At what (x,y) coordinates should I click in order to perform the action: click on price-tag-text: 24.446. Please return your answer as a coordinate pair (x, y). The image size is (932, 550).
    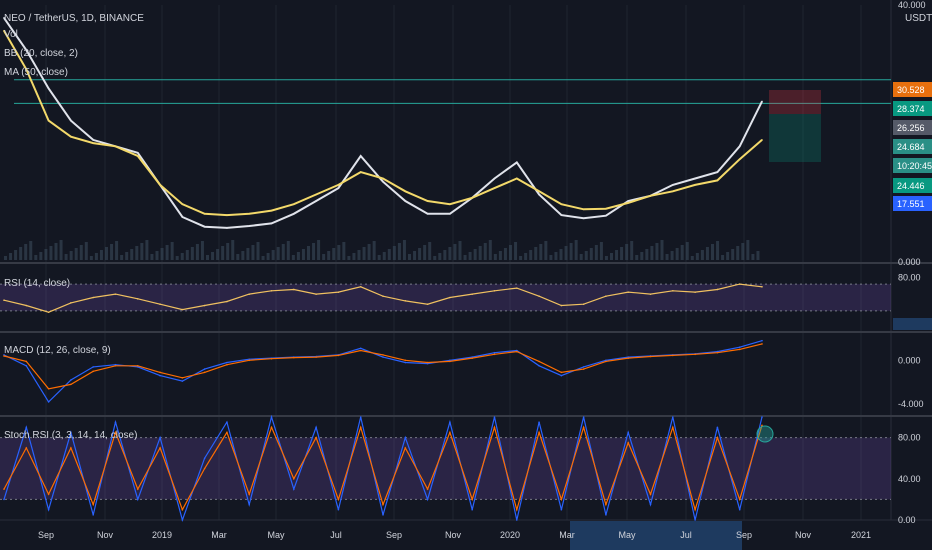
    Looking at the image, I should click on (911, 186).